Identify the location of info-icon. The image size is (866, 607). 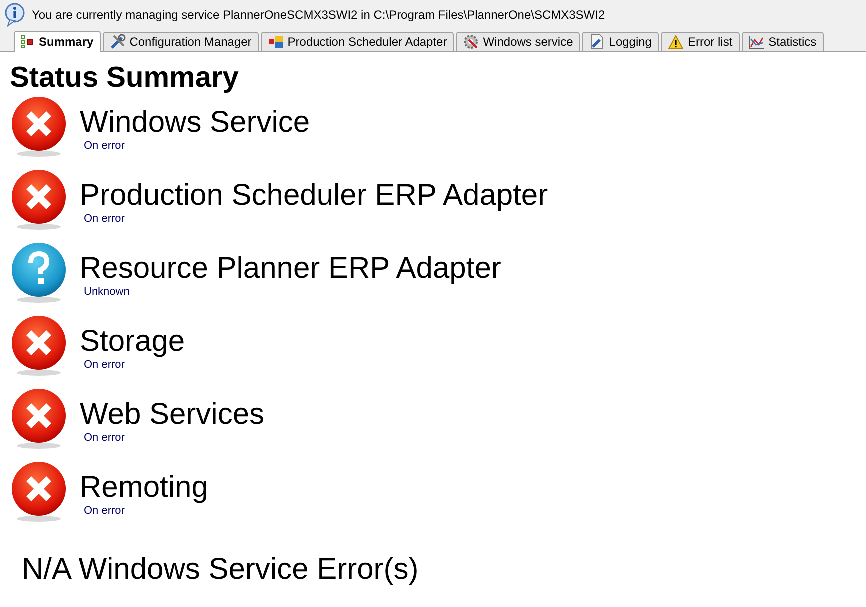
(15, 15).